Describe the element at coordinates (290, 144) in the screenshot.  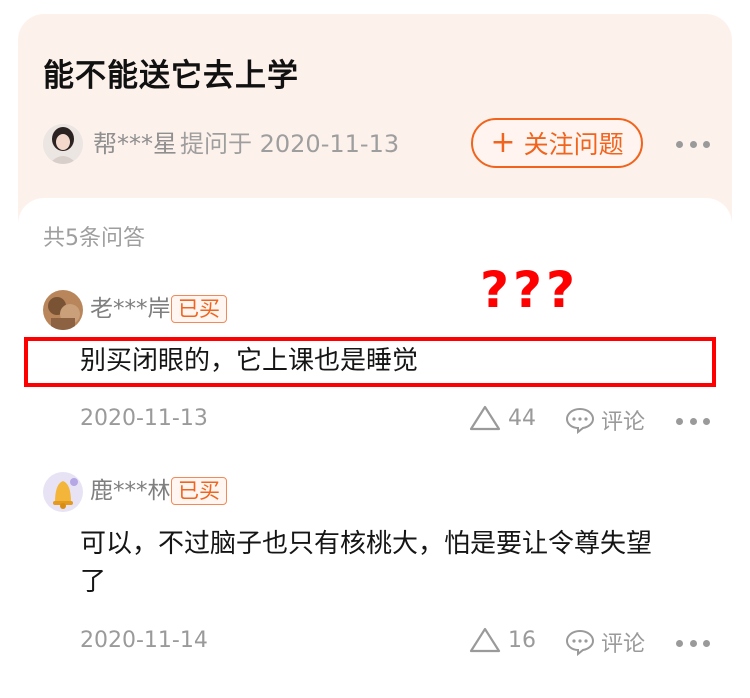
I see `asker-meta: 提问于 2020-11-13` at that location.